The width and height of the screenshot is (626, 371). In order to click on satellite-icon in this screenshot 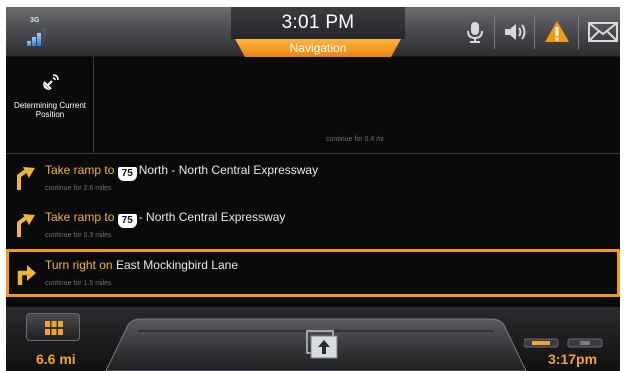, I will do `click(51, 82)`.